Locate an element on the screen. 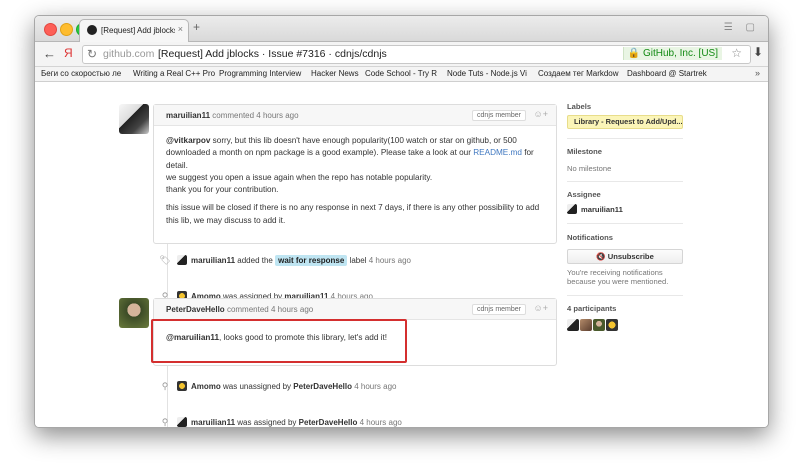  back-button: ← is located at coordinates (49, 53).